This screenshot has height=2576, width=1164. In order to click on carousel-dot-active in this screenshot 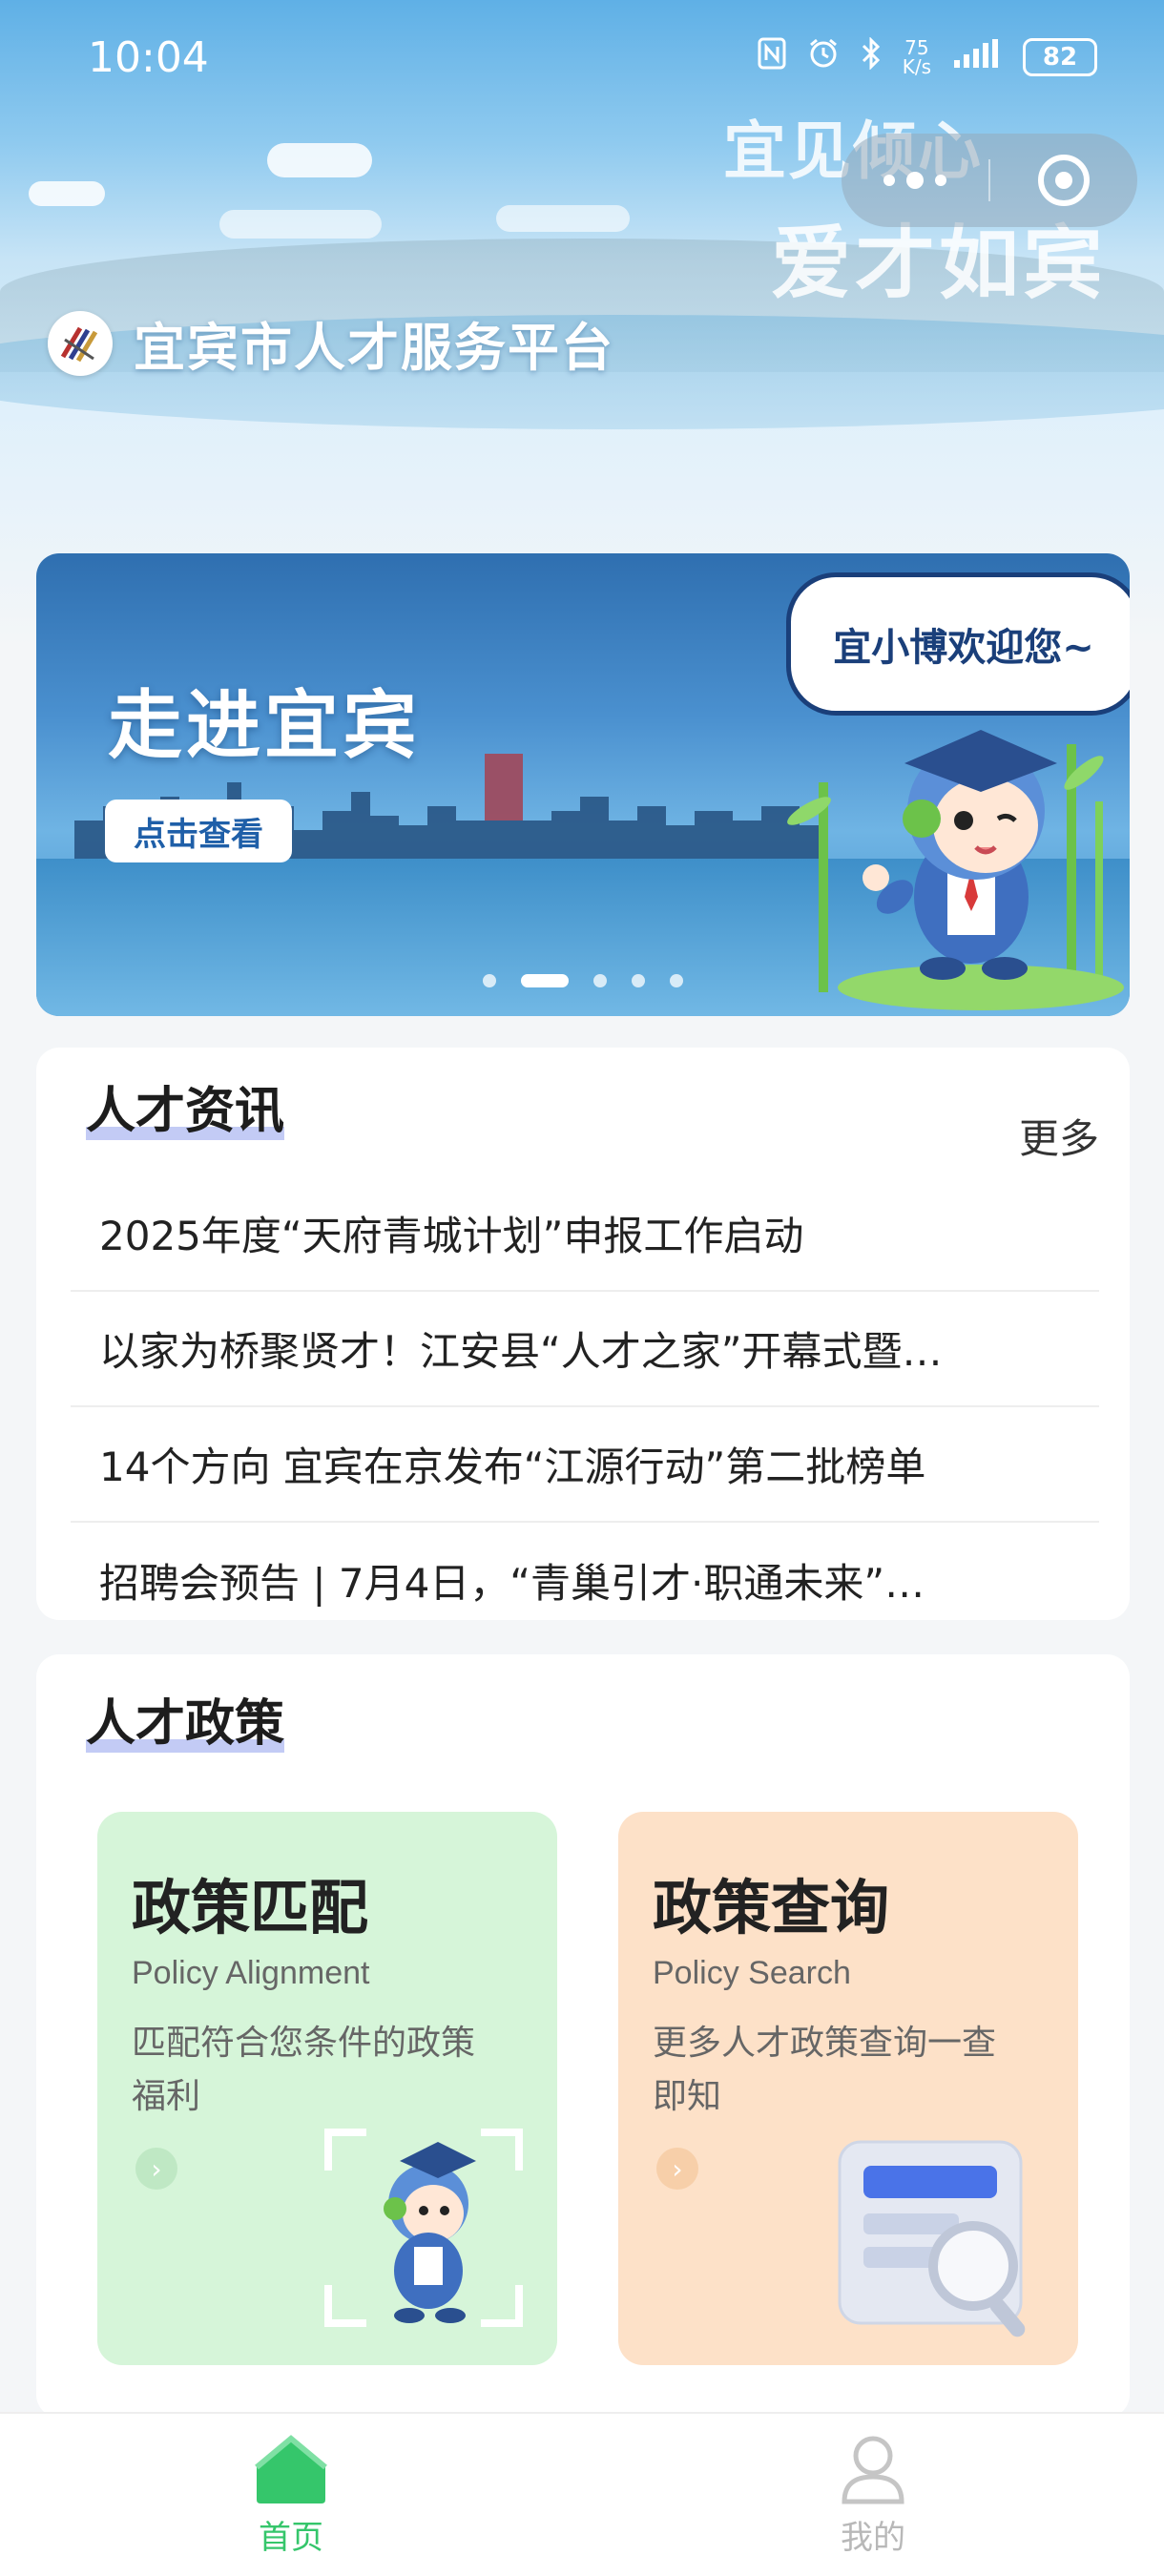, I will do `click(545, 980)`.